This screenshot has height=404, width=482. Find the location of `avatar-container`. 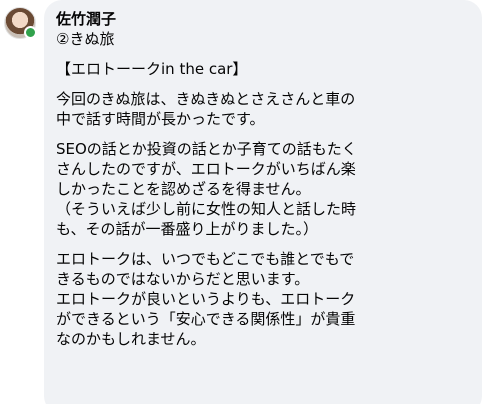

avatar-container is located at coordinates (20, 23).